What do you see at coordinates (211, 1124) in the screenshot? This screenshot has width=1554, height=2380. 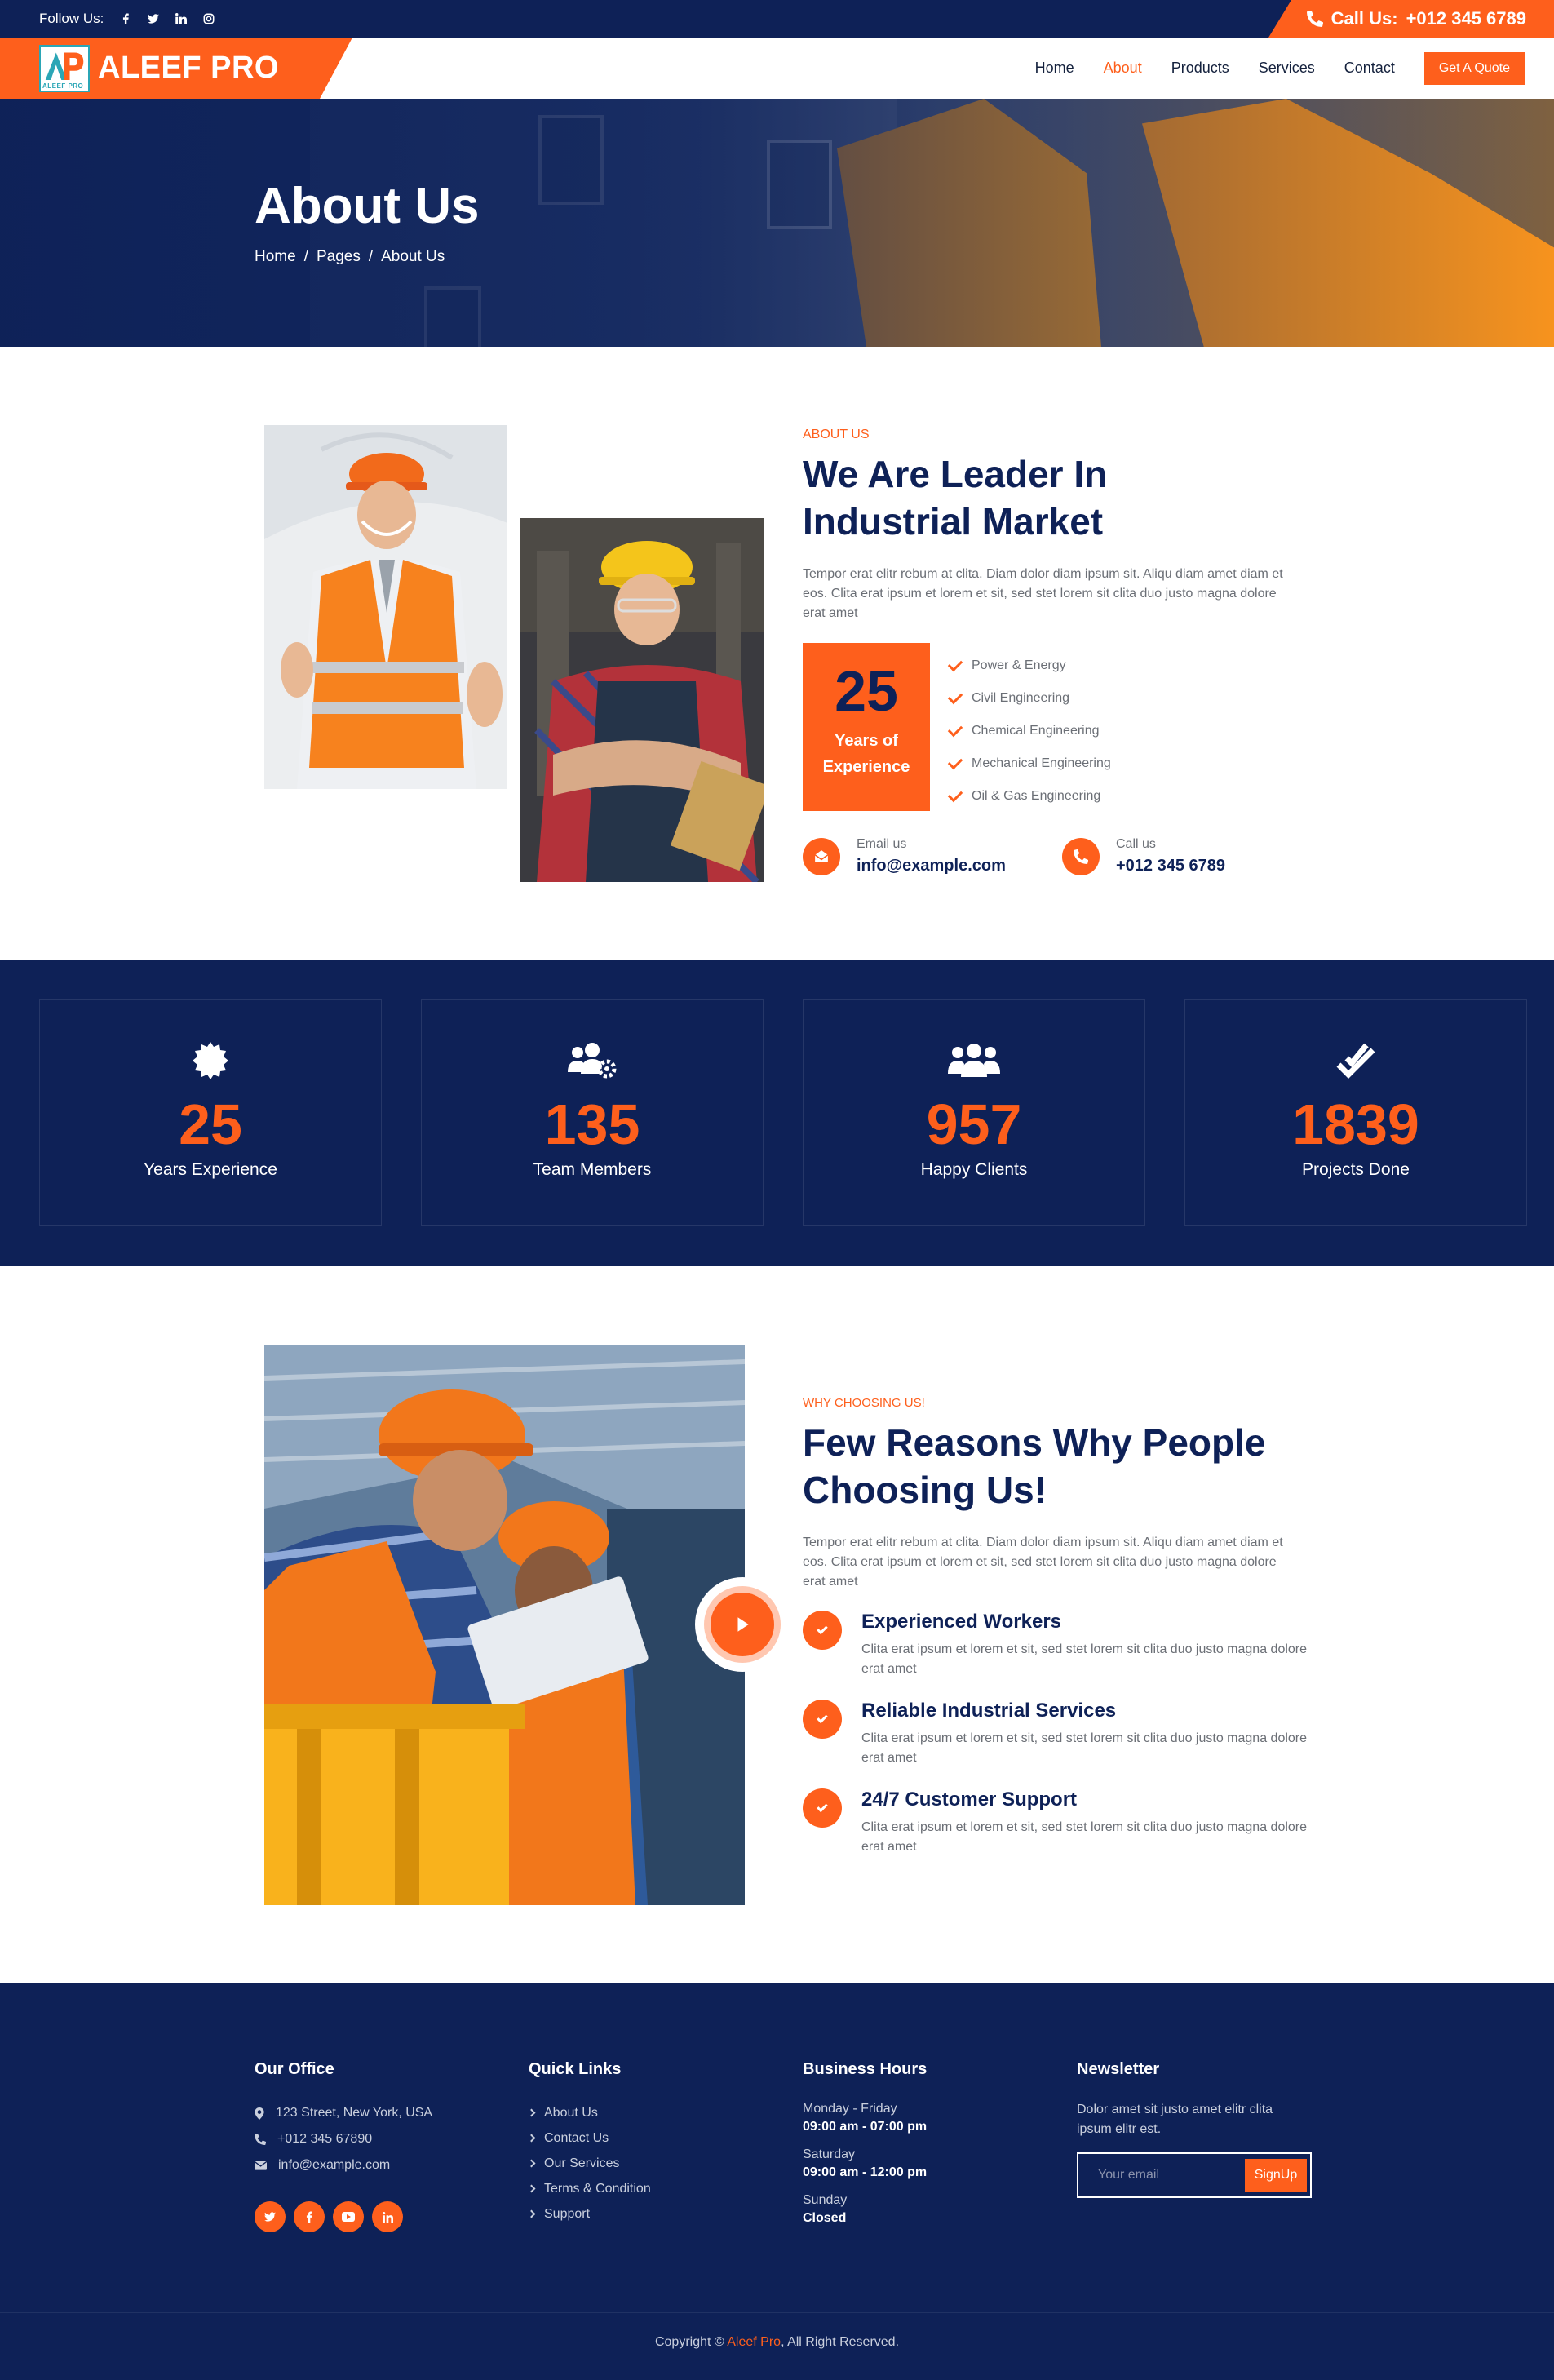 I see `stat-number: 25` at bounding box center [211, 1124].